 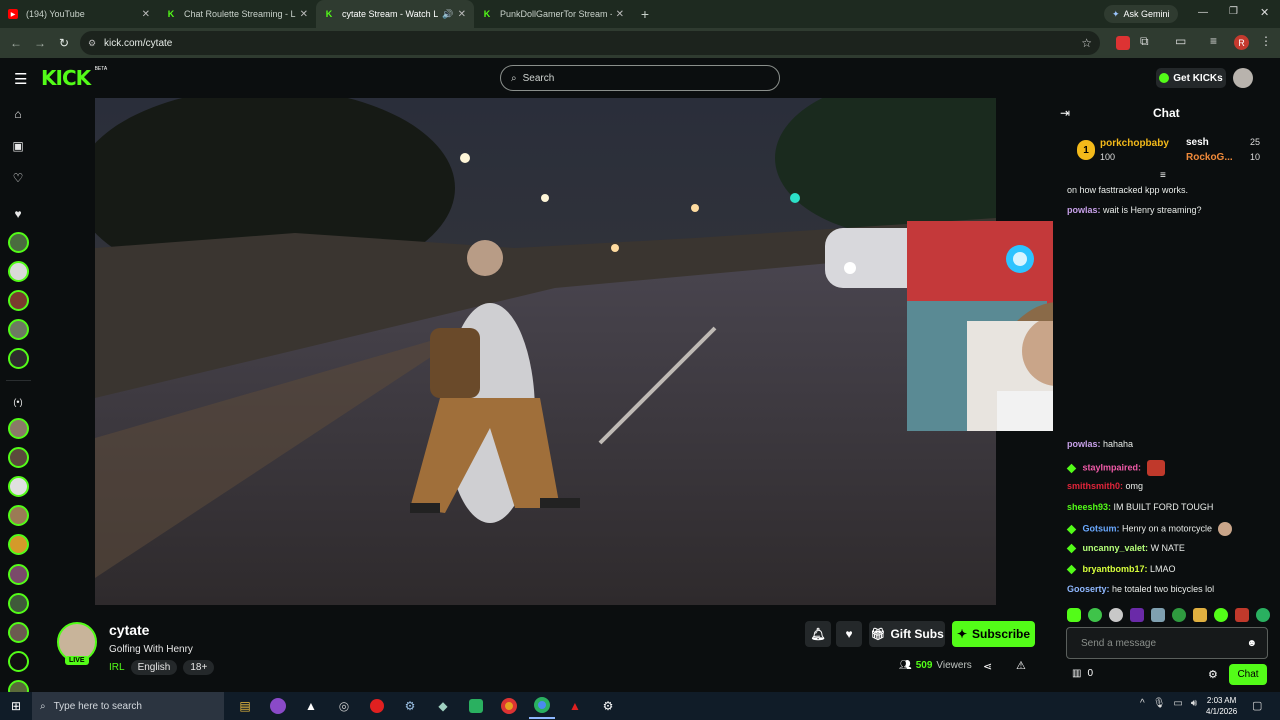 What do you see at coordinates (1194, 703) in the screenshot?
I see `volume-icon: 🔊︎` at bounding box center [1194, 703].